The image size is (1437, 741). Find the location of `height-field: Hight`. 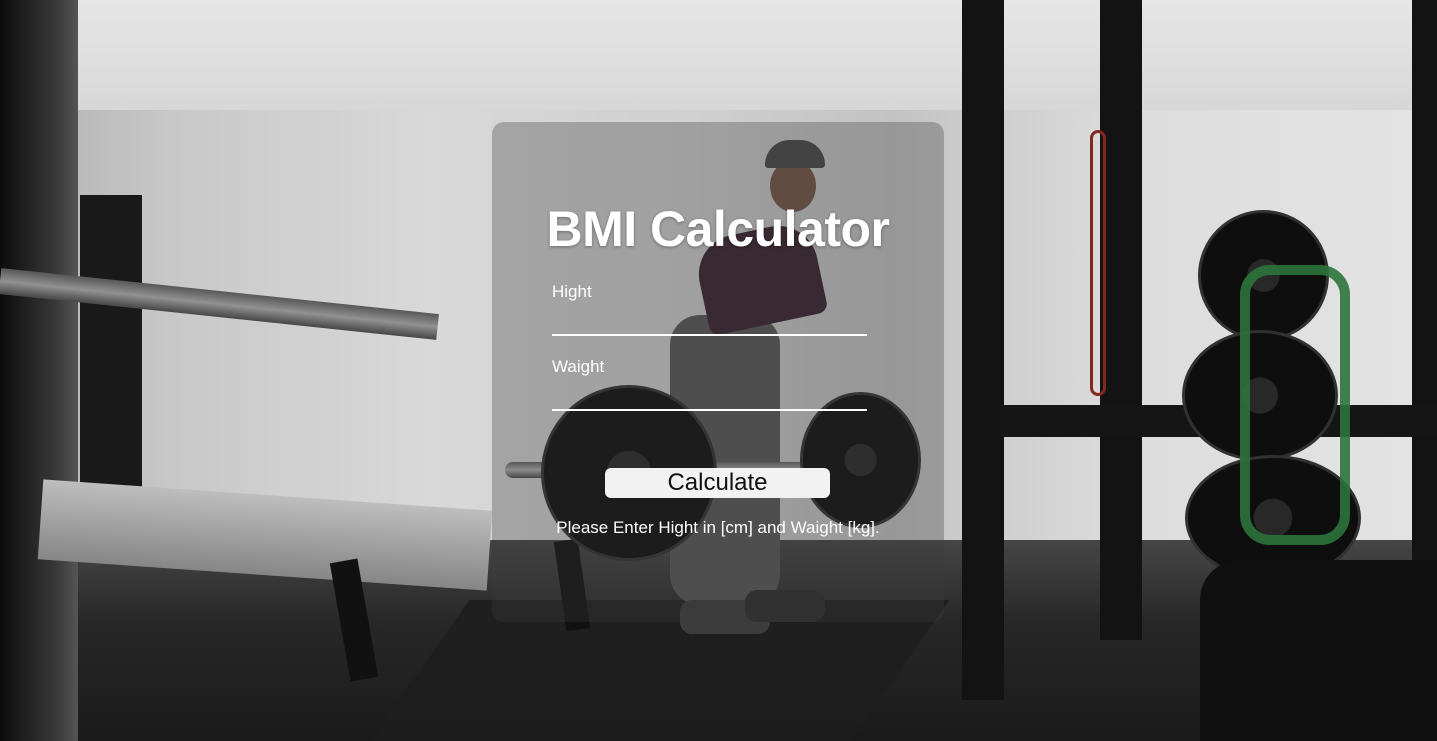

height-field: Hight is located at coordinates (709, 309).